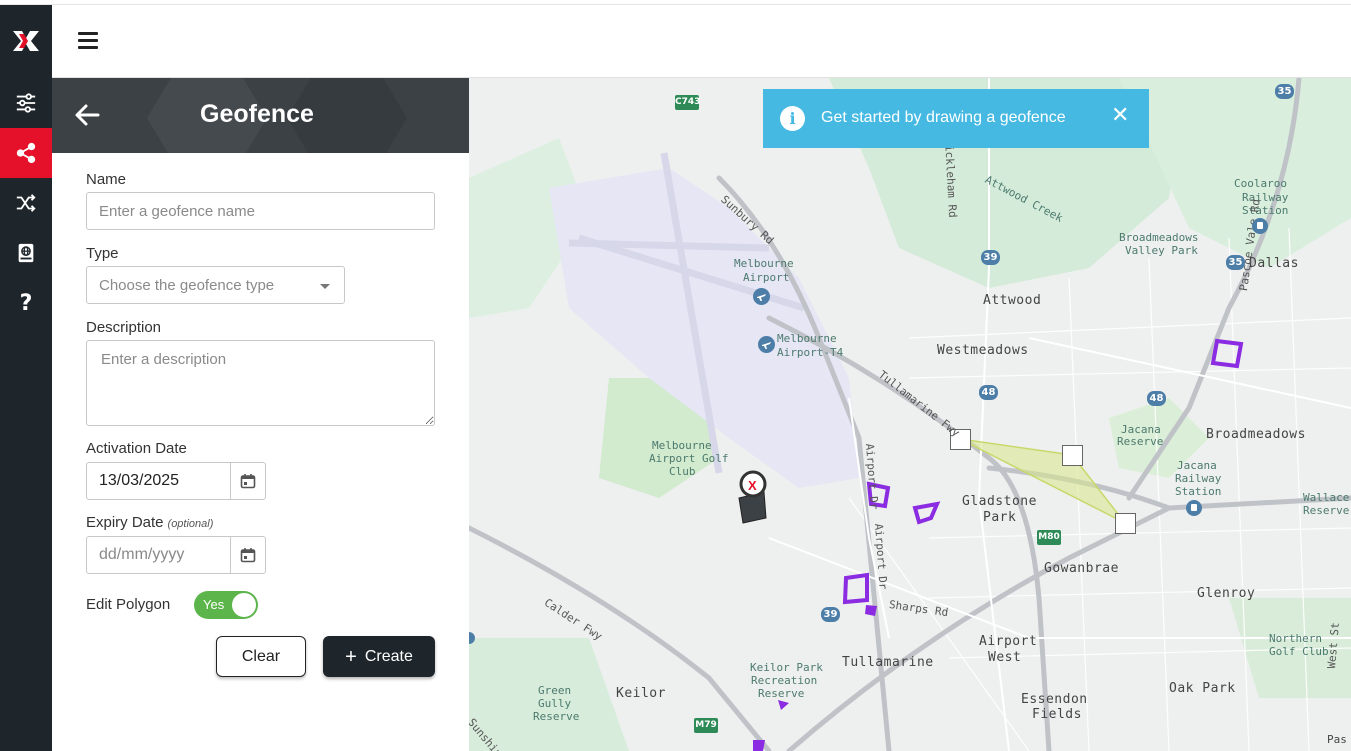 Image resolution: width=1351 pixels, height=751 pixels. I want to click on help-icon: ?, so click(26, 303).